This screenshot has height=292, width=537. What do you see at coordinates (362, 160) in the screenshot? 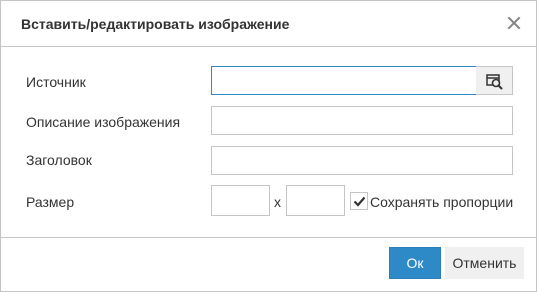
I see `title-input` at bounding box center [362, 160].